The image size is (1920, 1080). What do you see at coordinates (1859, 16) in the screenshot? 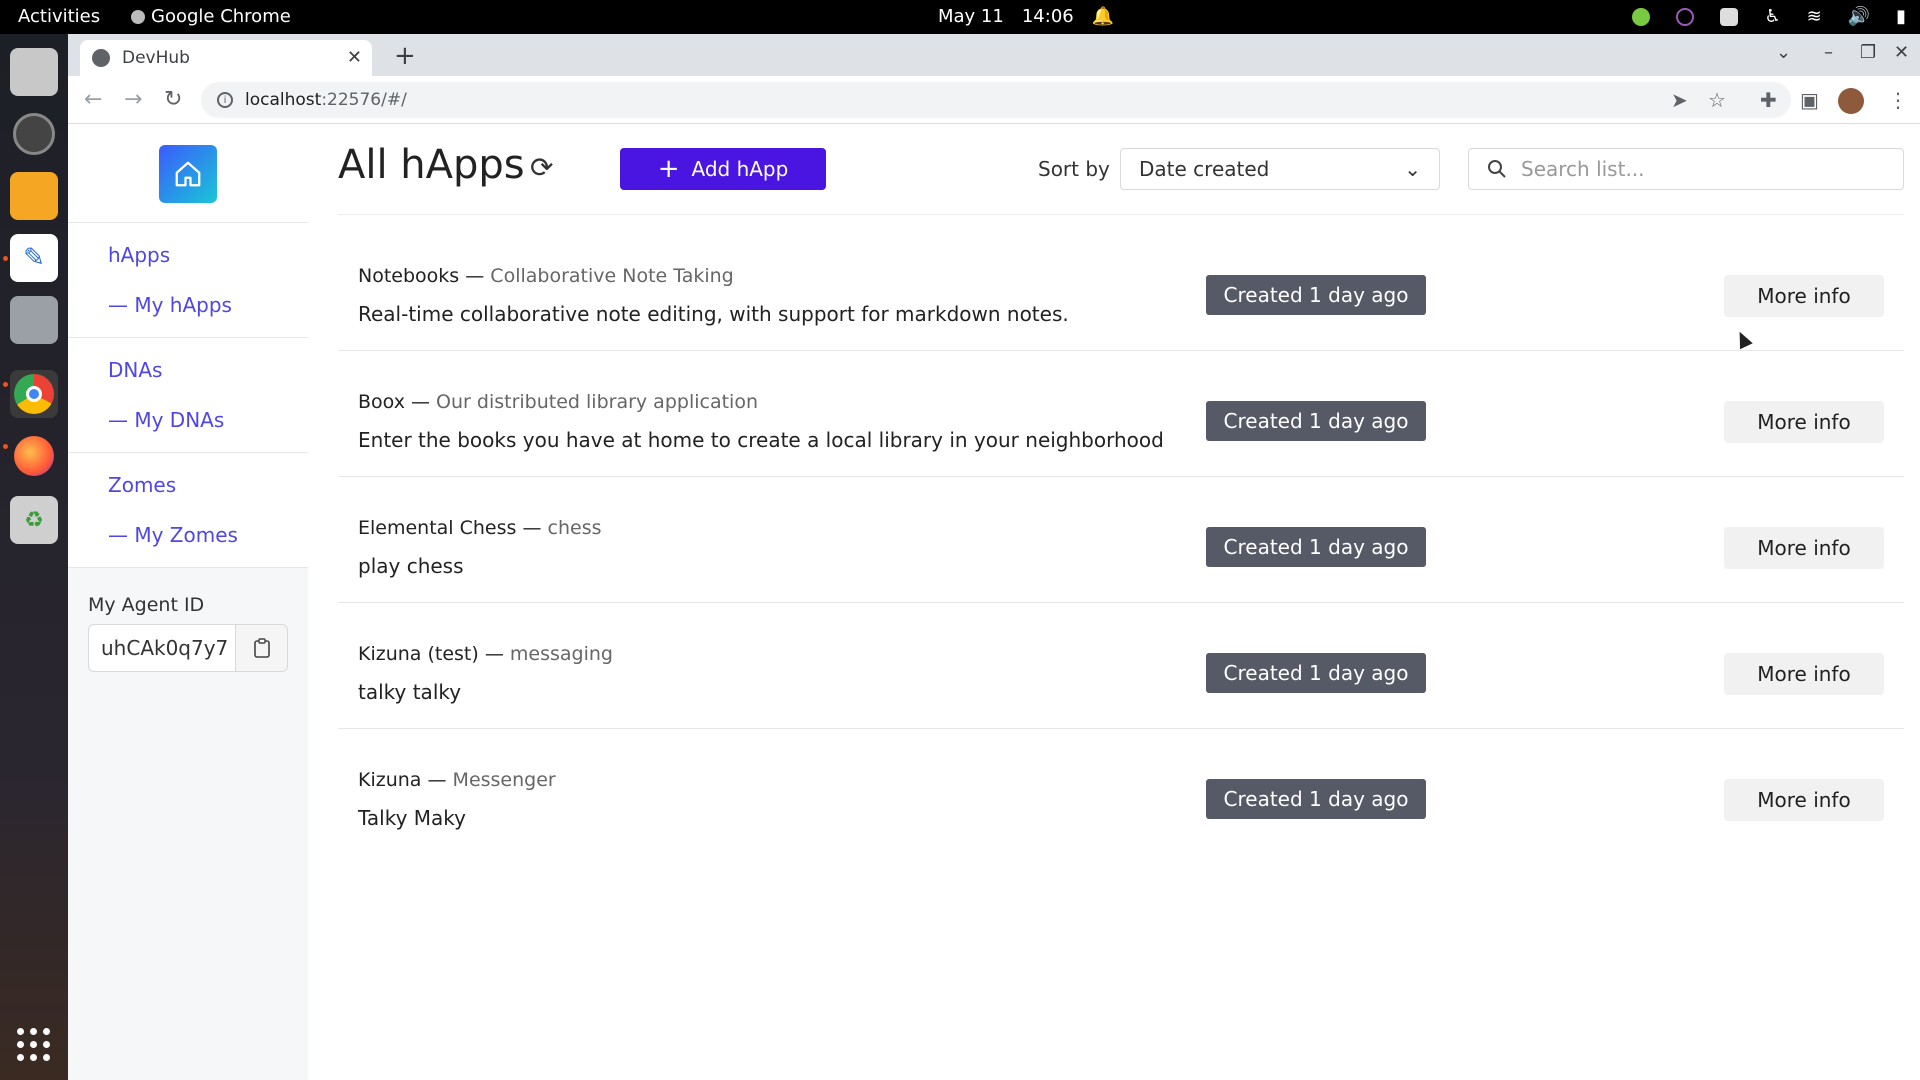
I see `volume-icon: 🔊` at bounding box center [1859, 16].